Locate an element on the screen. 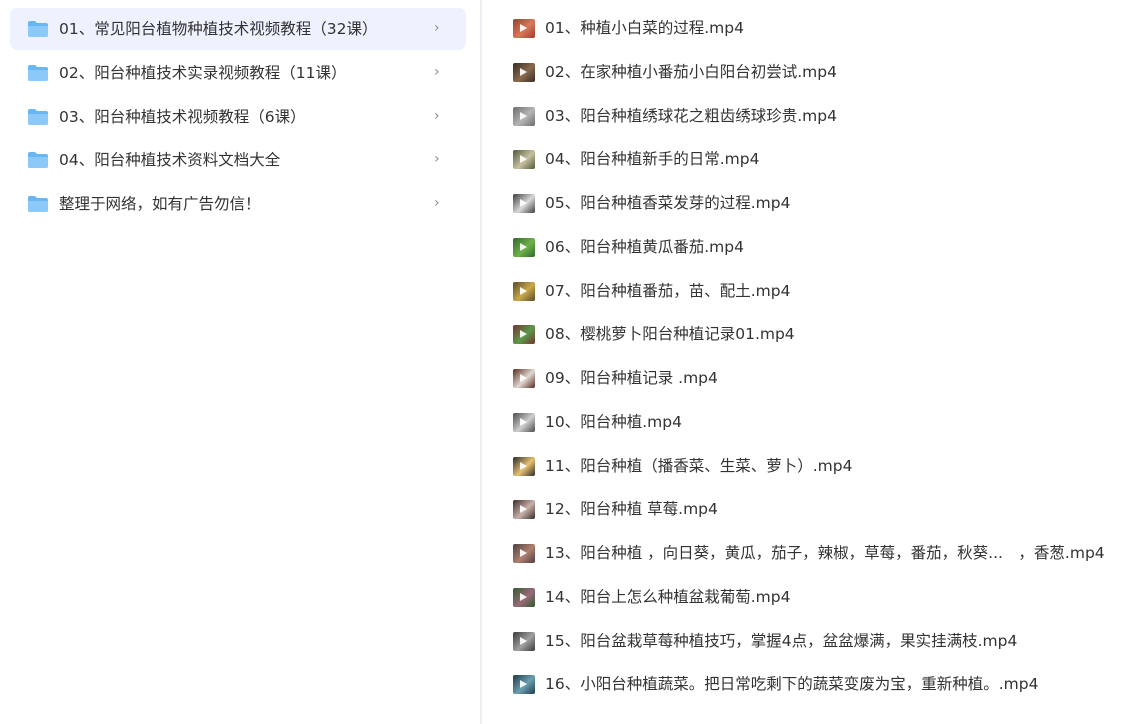 The width and height of the screenshot is (1145, 724). file-row: 08、樱桃萝卜阳台种植记录01.mp4 is located at coordinates (813, 336).